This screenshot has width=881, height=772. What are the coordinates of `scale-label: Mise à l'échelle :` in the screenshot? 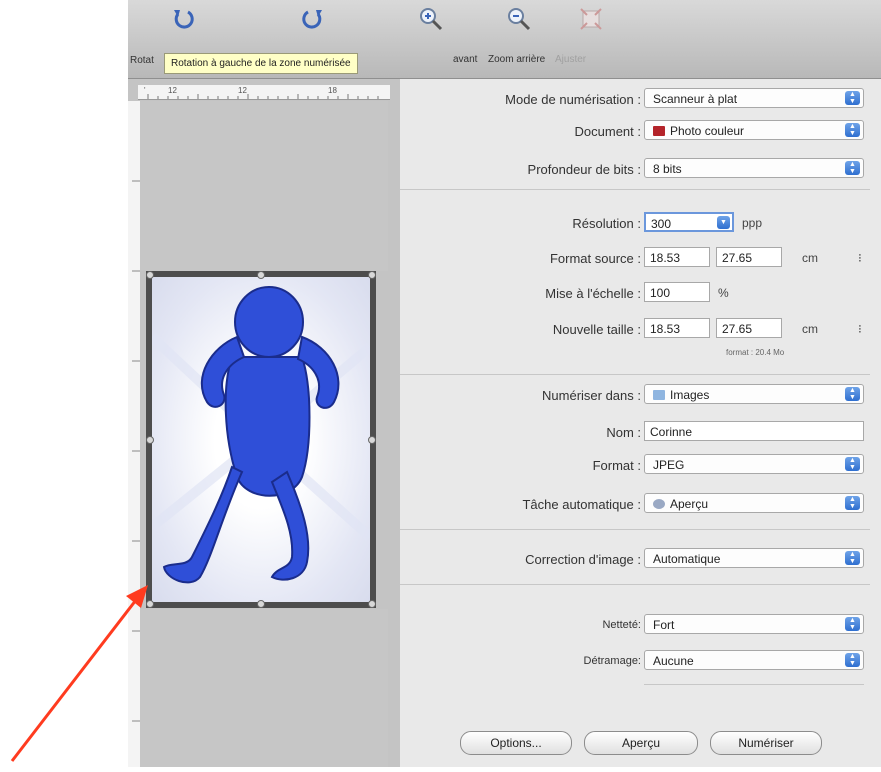 It's located at (593, 293).